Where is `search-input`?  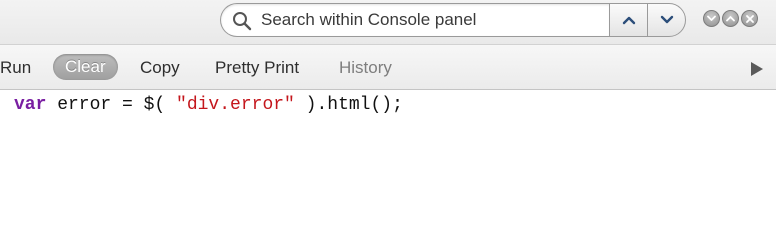 search-input is located at coordinates (431, 20).